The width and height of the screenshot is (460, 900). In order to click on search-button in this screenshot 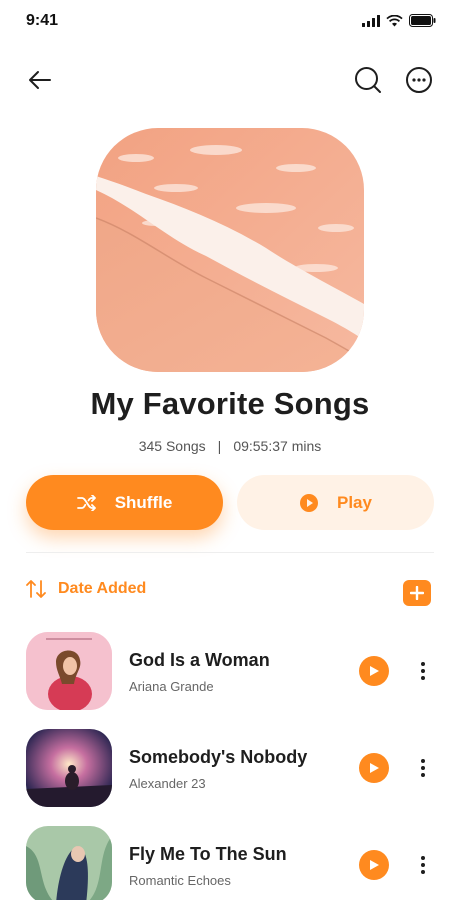, I will do `click(368, 80)`.